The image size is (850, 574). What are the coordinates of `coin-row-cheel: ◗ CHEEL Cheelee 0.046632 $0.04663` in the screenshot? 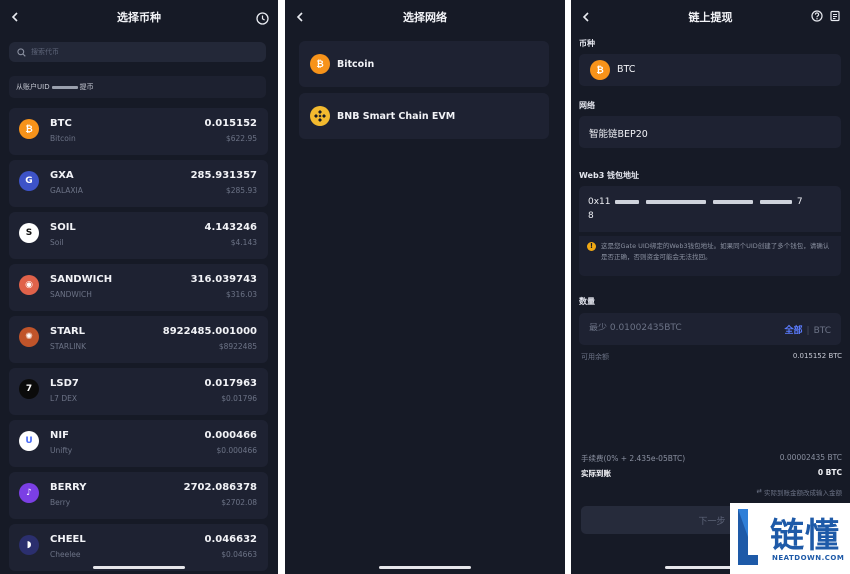 It's located at (138, 547).